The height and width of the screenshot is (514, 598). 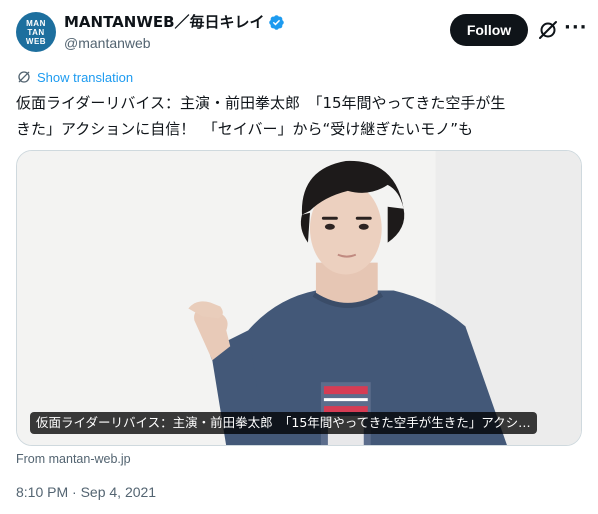 What do you see at coordinates (85, 77) in the screenshot?
I see `show-translation-label: Show translation` at bounding box center [85, 77].